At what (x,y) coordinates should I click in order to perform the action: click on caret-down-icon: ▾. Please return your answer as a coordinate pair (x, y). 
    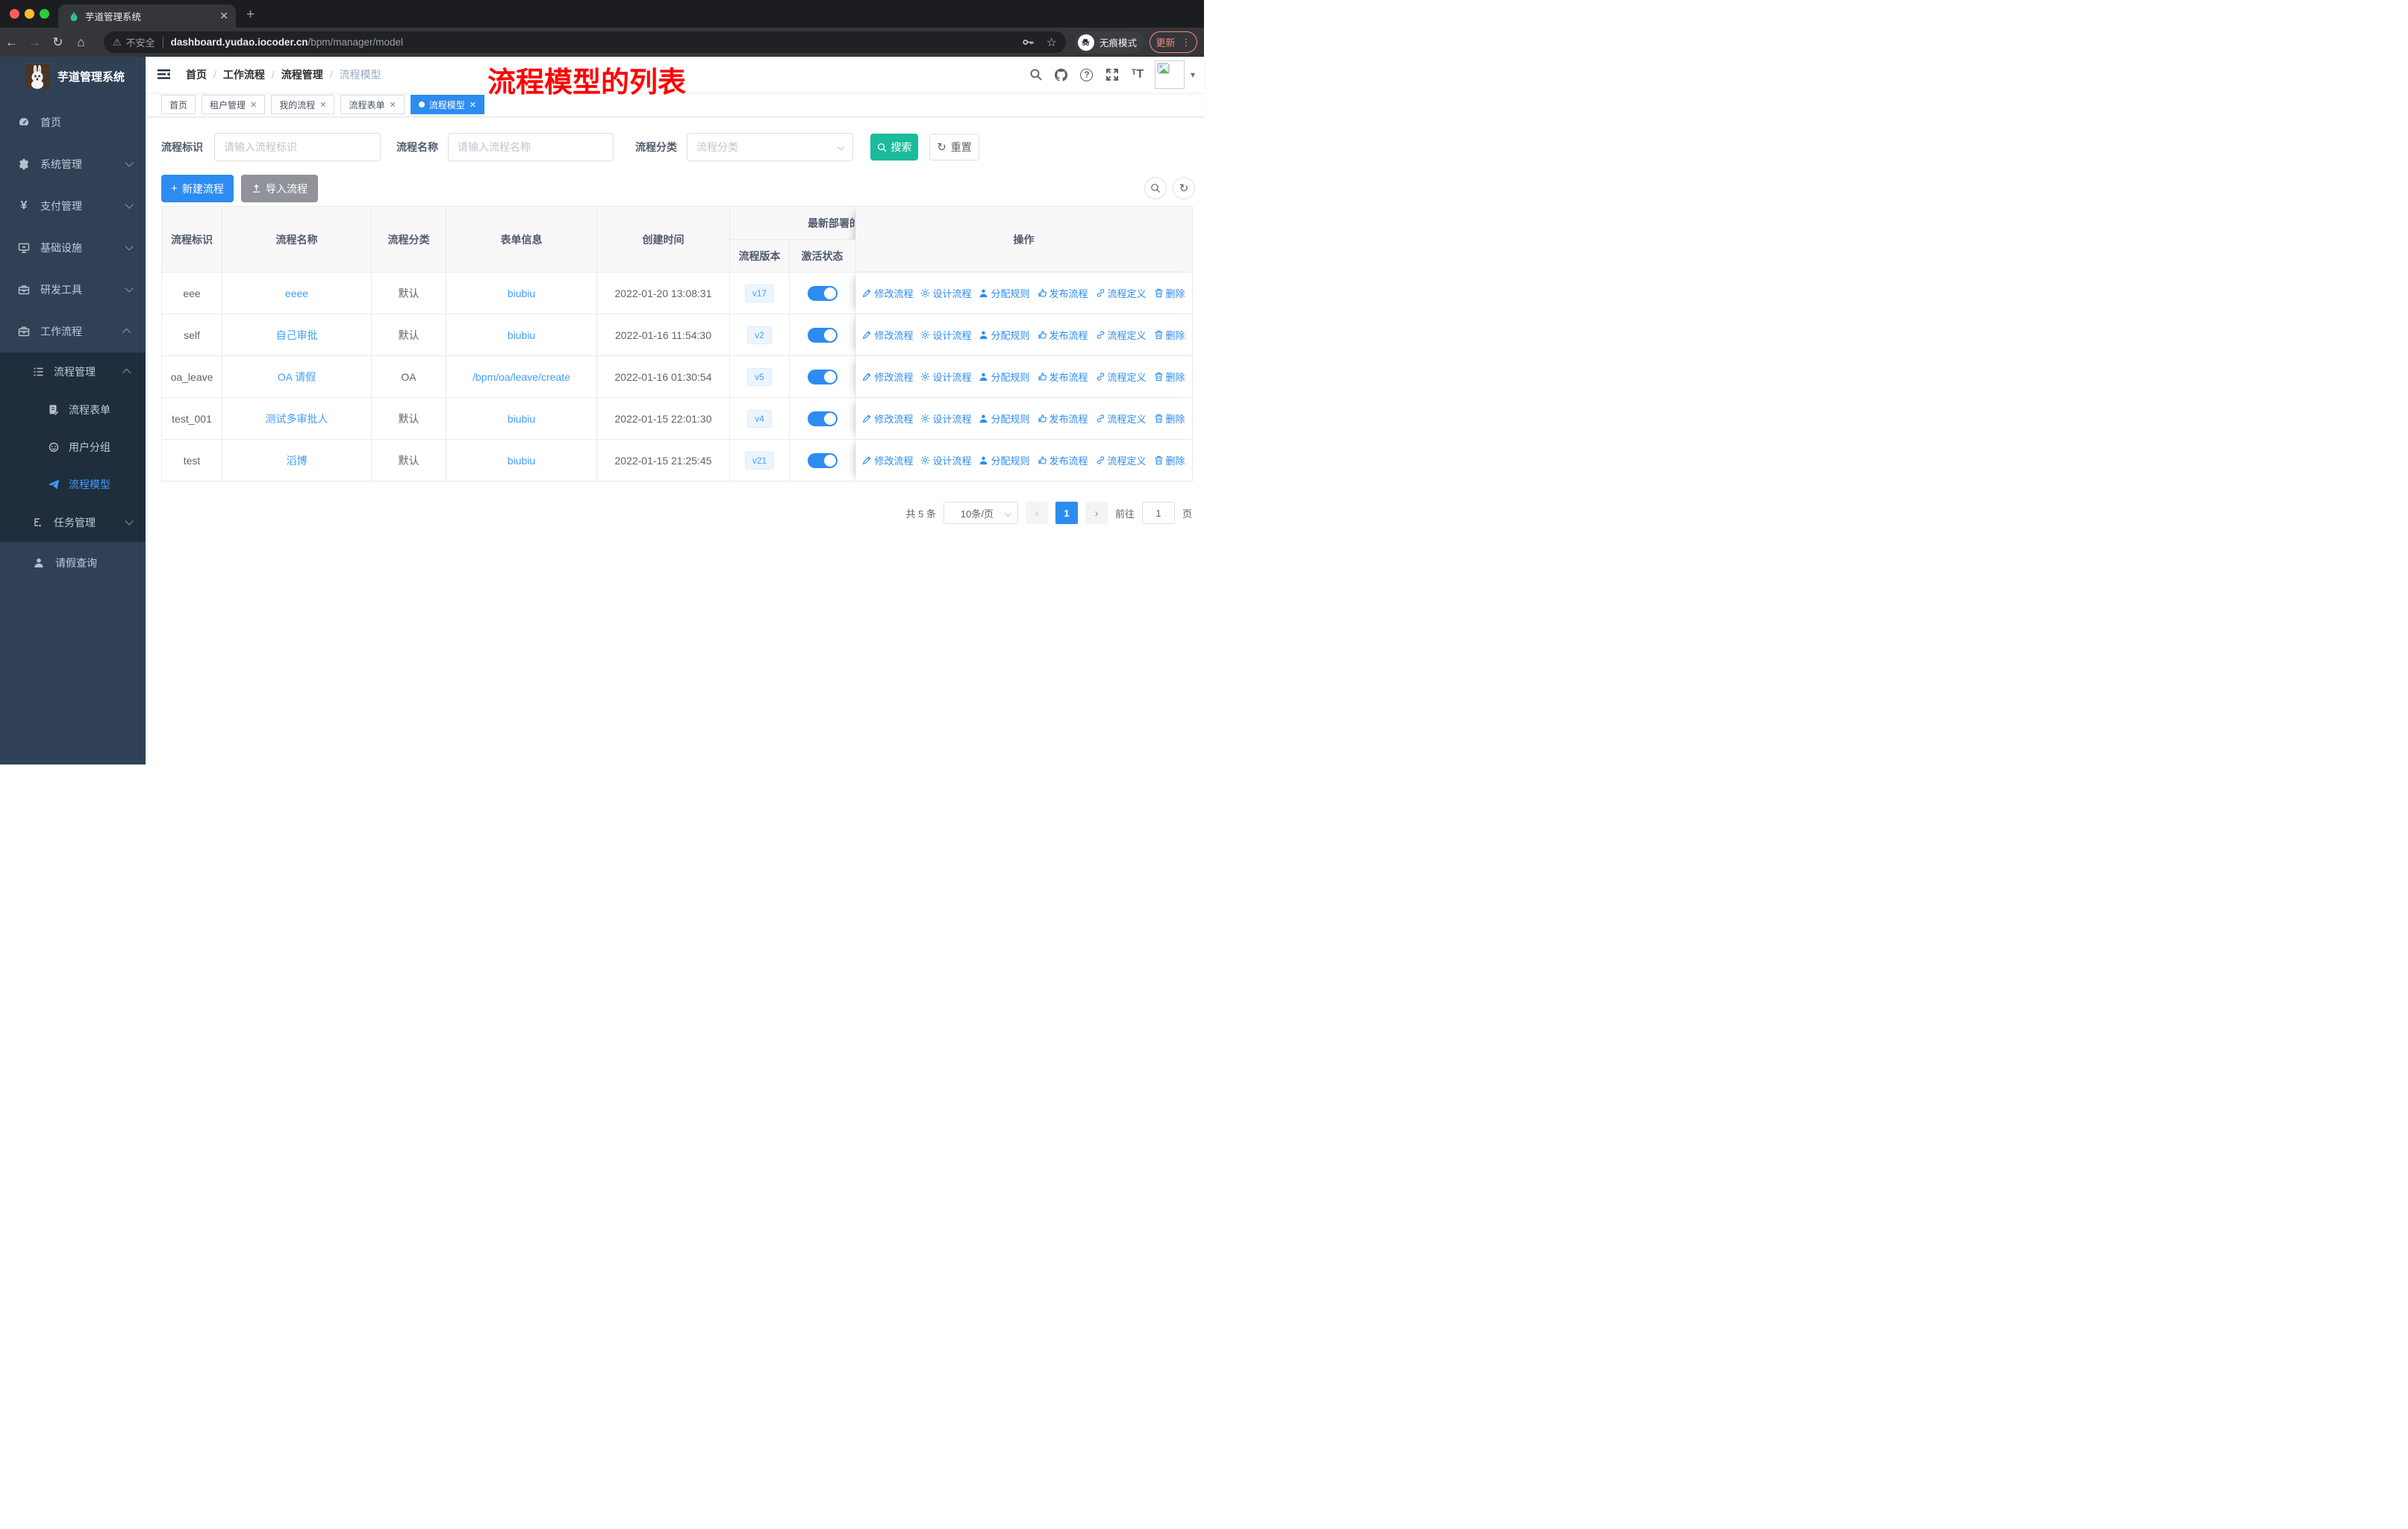
    Looking at the image, I should click on (1193, 74).